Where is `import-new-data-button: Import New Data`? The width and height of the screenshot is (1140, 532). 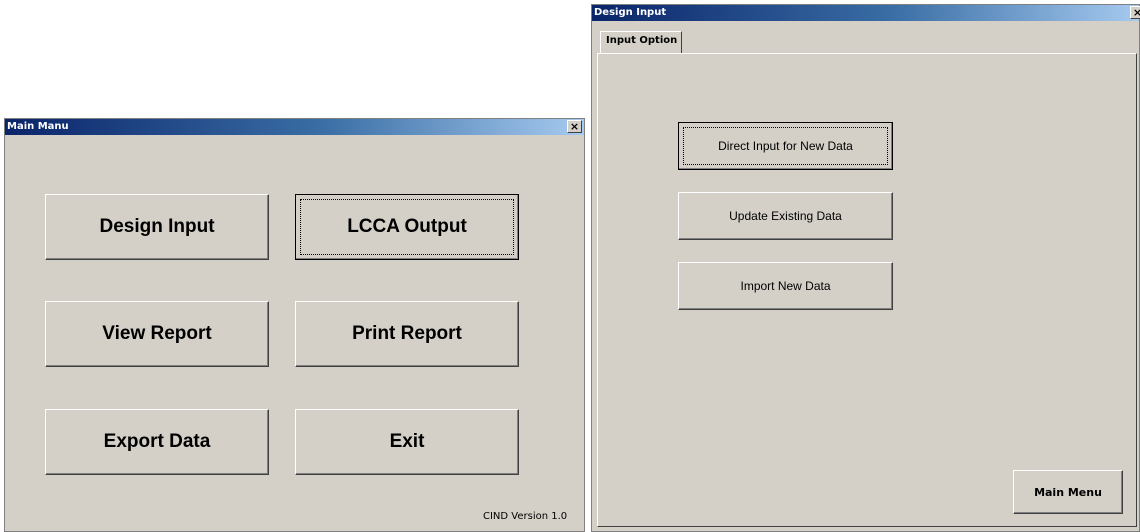 import-new-data-button: Import New Data is located at coordinates (785, 286).